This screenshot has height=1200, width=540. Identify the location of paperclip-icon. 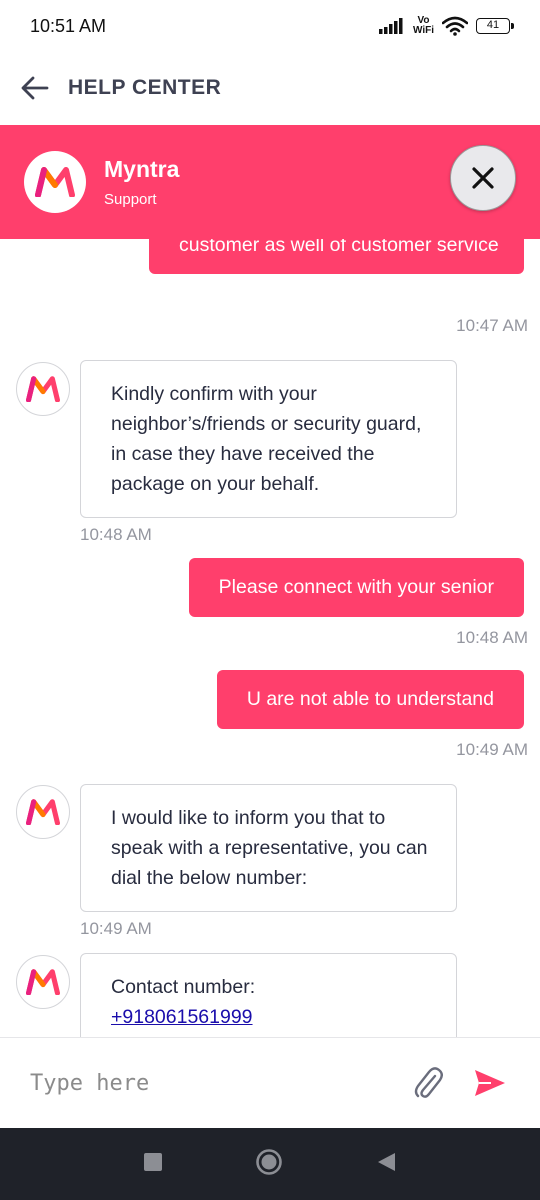
(428, 1083).